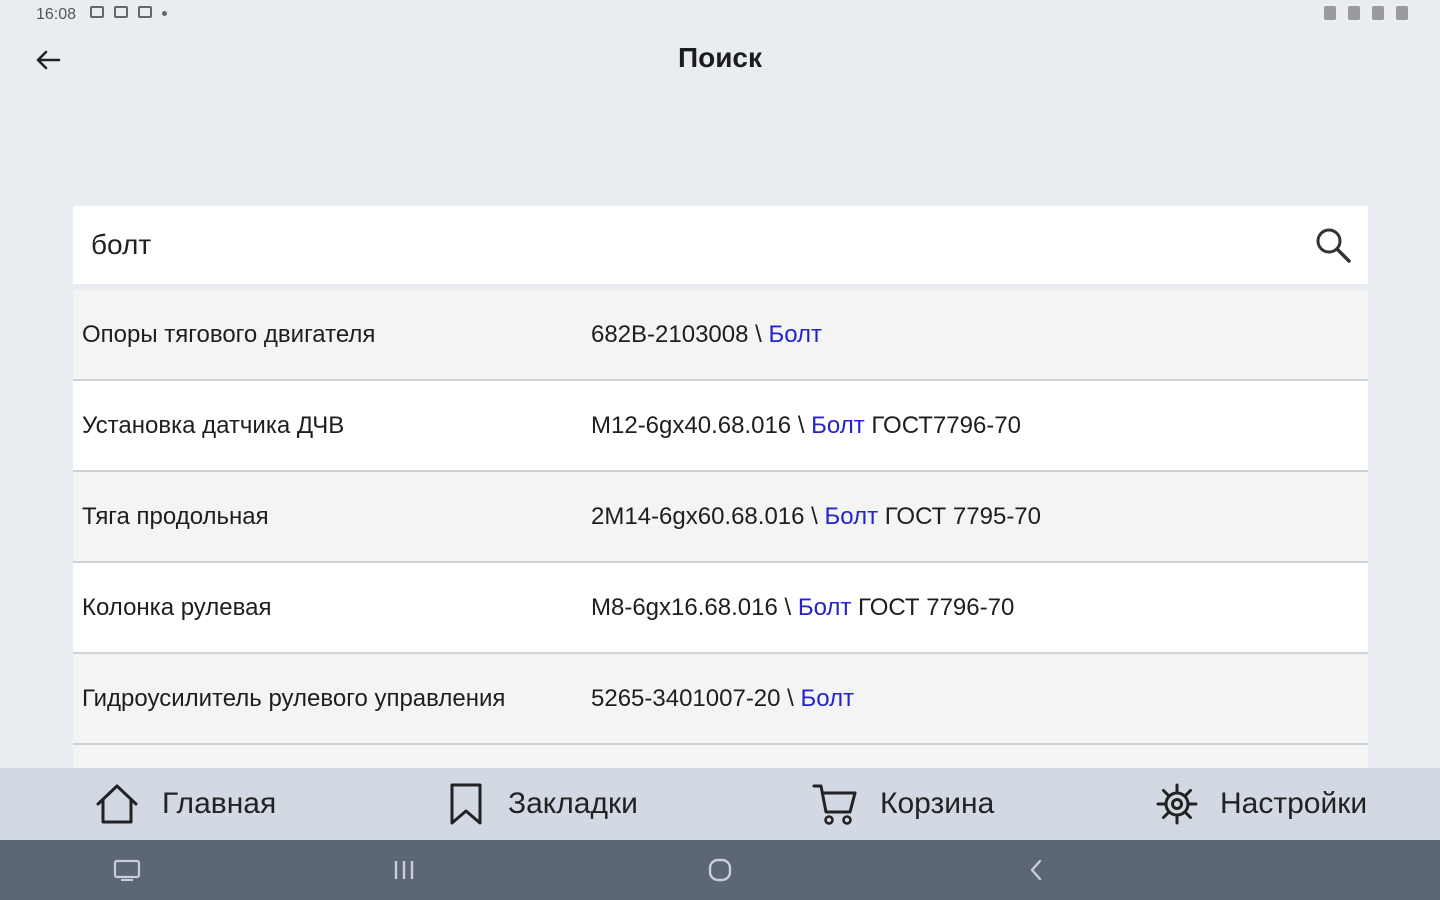 The height and width of the screenshot is (900, 1440). Describe the element at coordinates (117, 804) in the screenshot. I see `home-icon` at that location.